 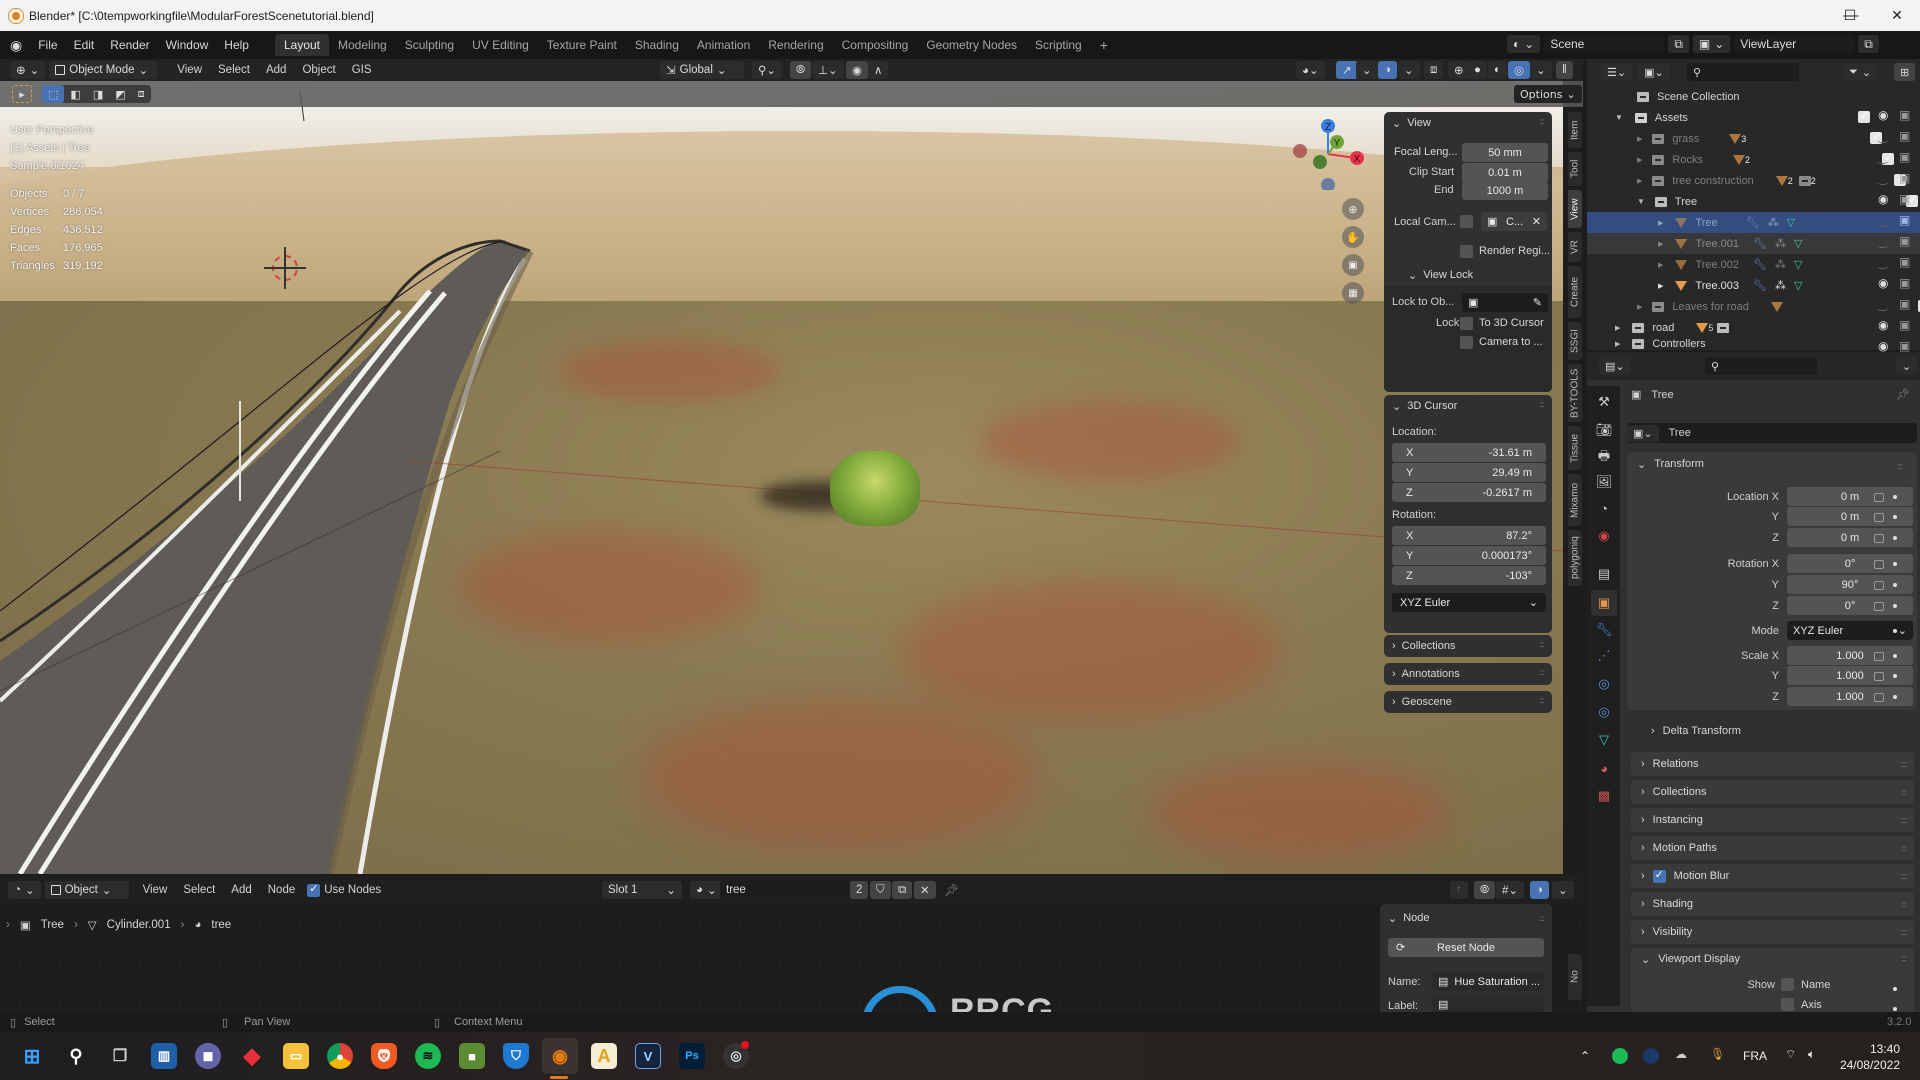 What do you see at coordinates (1353, 265) in the screenshot?
I see `camera-view-icon: ▣` at bounding box center [1353, 265].